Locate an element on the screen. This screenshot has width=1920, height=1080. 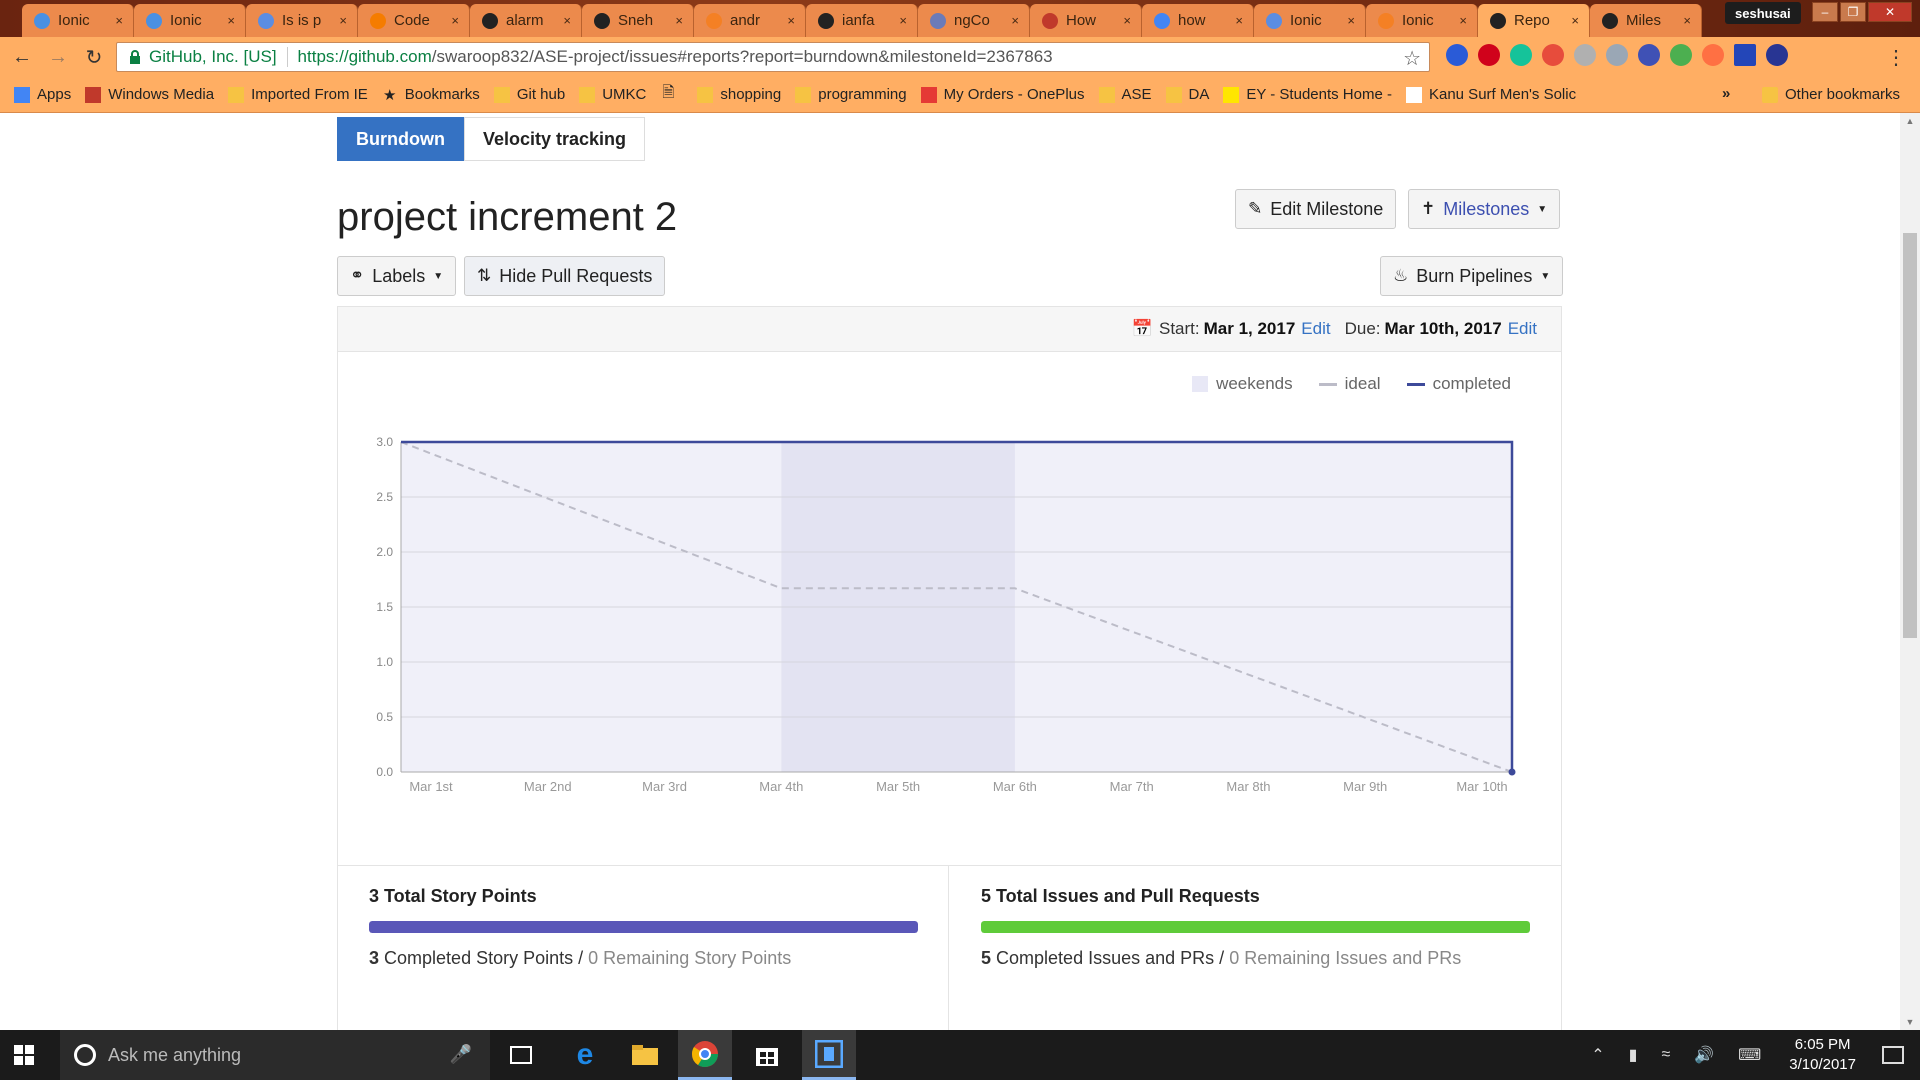
chrome-menu-icon: ⋮ is located at coordinates (1896, 57).